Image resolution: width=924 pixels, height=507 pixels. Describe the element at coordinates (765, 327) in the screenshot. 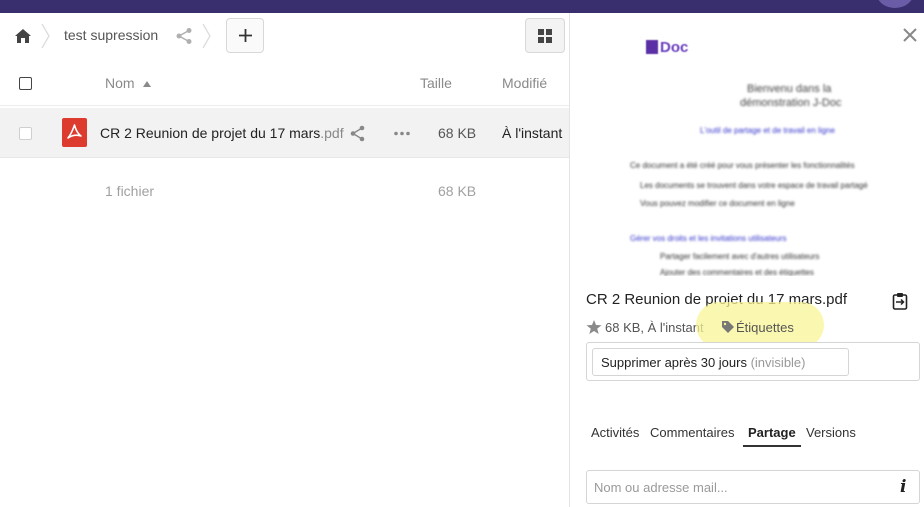

I see `tags-label: Étiquettes` at that location.